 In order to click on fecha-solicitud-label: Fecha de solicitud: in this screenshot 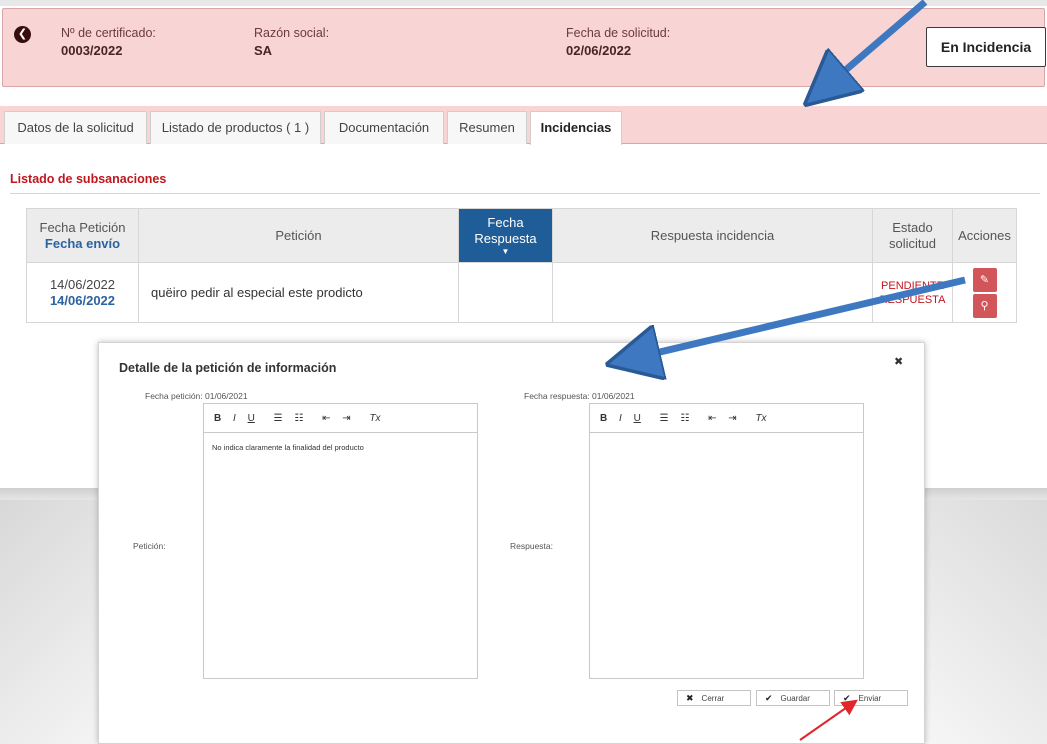, I will do `click(618, 33)`.